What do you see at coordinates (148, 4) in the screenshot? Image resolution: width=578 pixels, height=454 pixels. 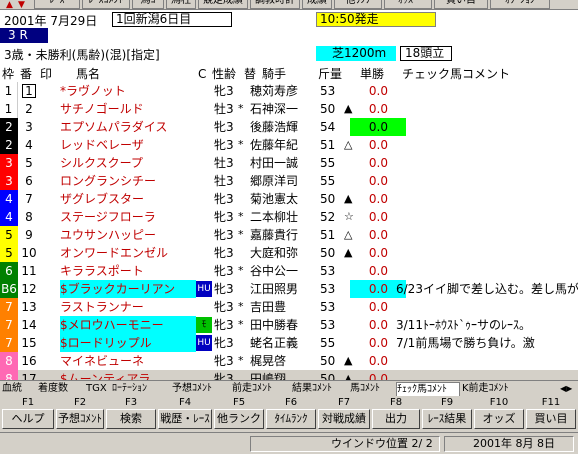 I see `toolbar-button: 馬ｺ` at bounding box center [148, 4].